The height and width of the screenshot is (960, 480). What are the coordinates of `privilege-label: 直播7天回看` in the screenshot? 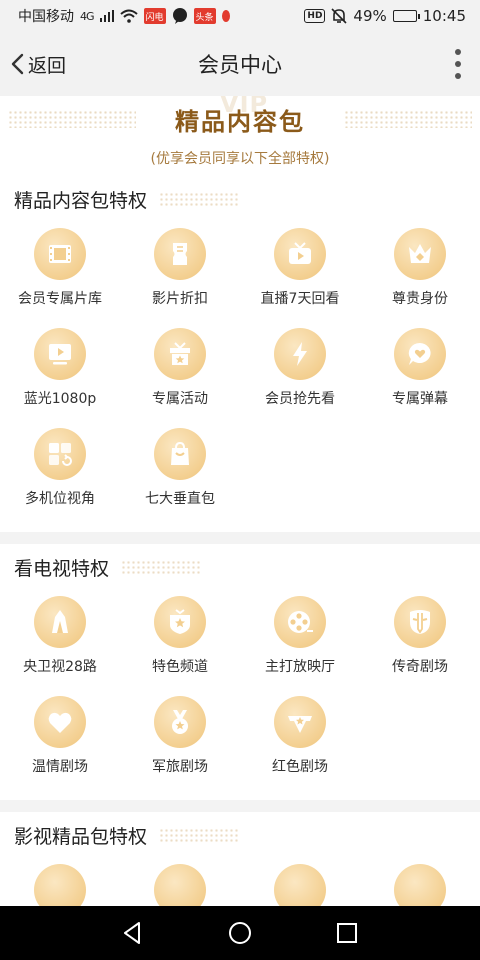 It's located at (300, 299).